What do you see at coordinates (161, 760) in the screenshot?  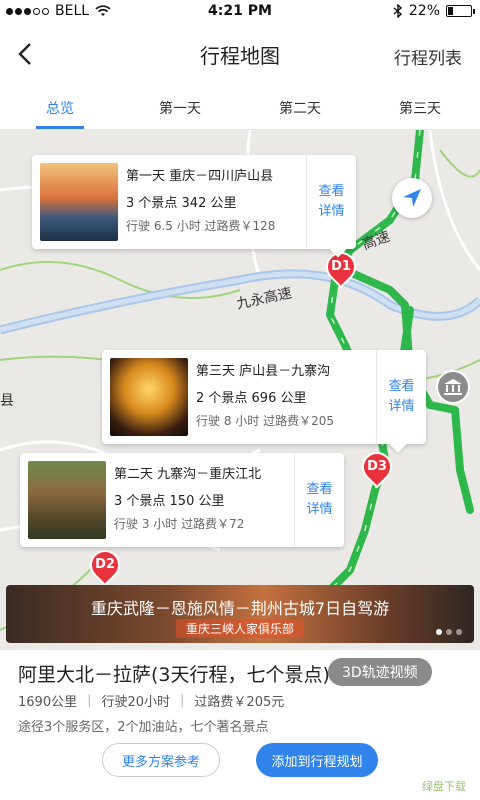 I see `more-plans-button: 更多方案参考` at bounding box center [161, 760].